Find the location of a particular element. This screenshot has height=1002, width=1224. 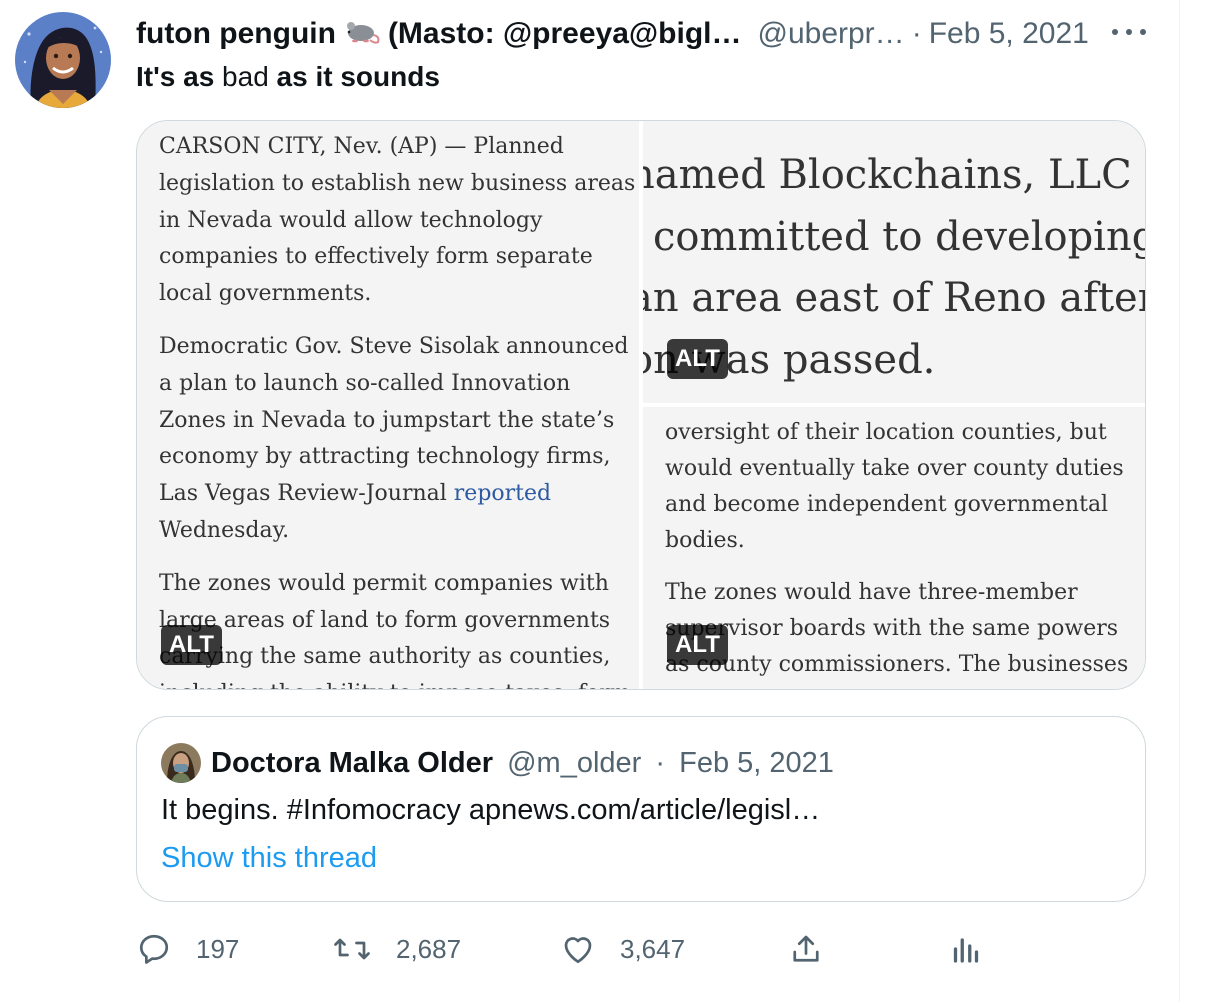

article-line: committed to developing a “s is located at coordinates (899, 236).